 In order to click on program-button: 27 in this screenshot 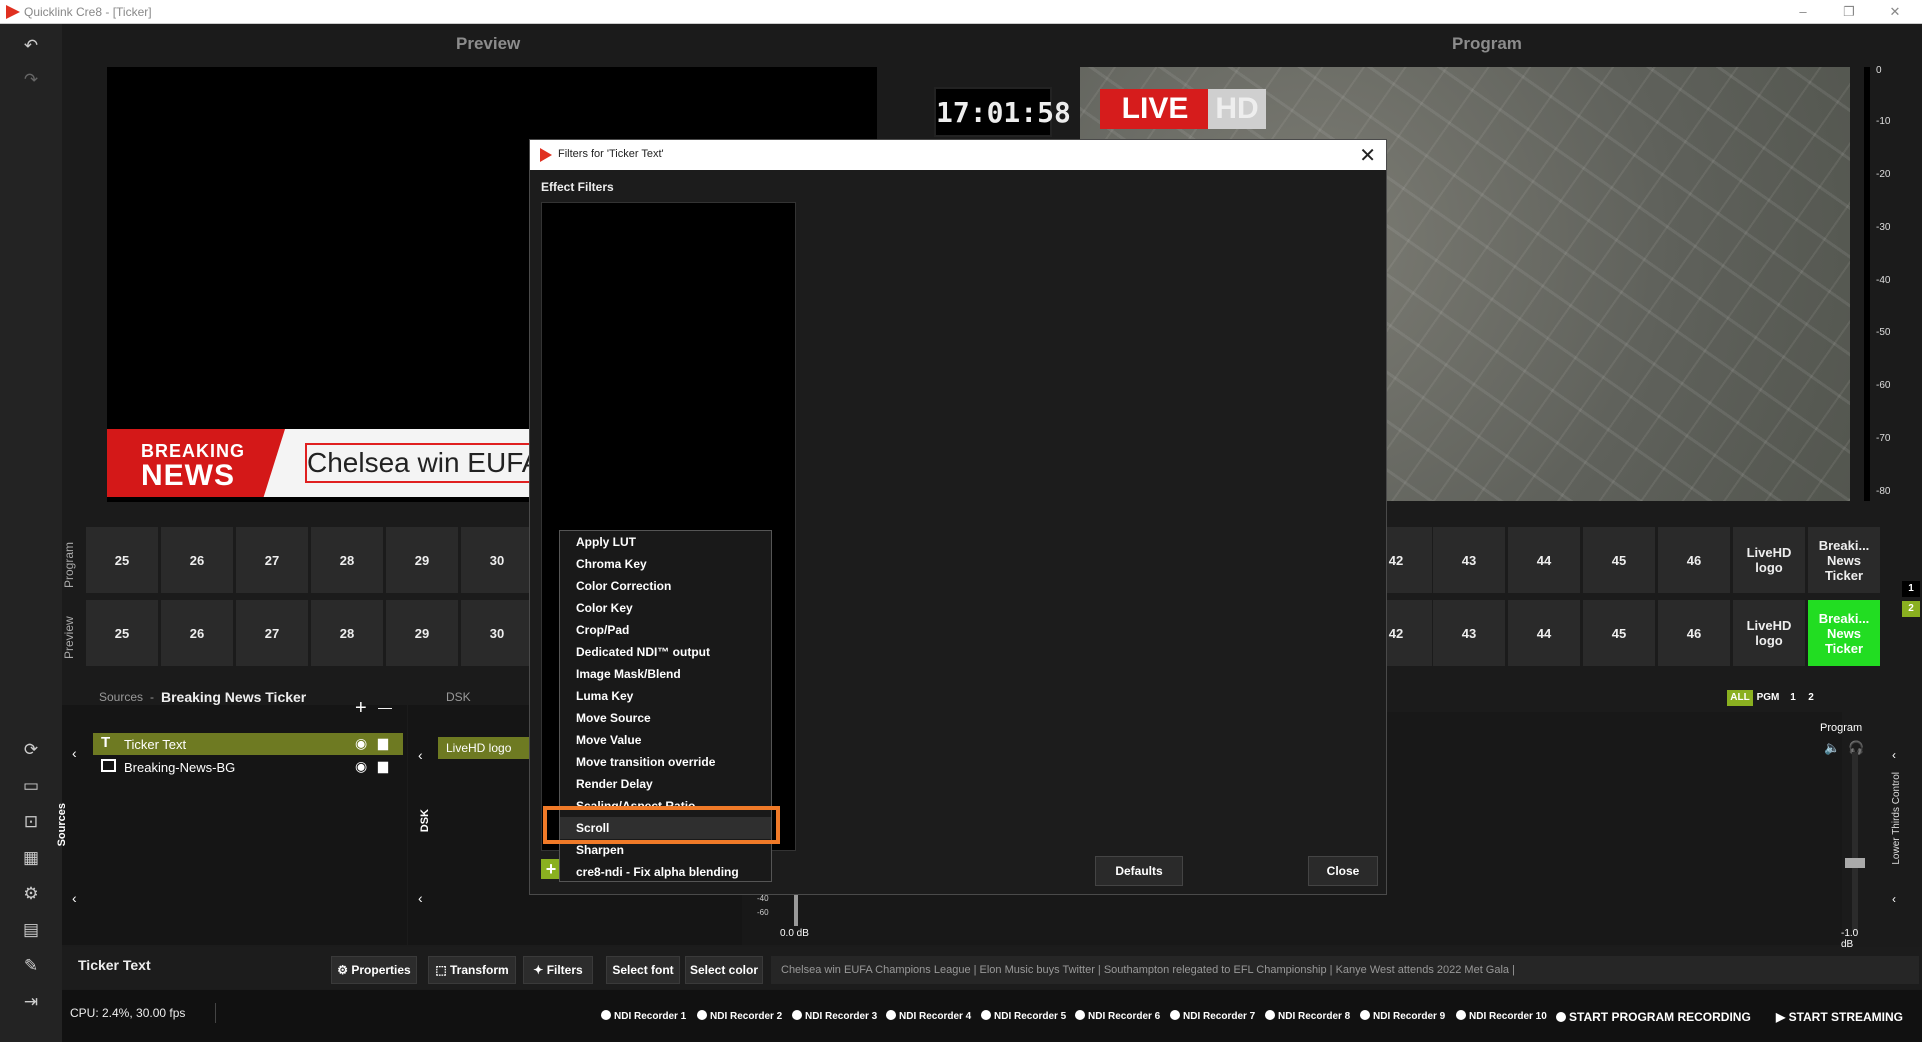, I will do `click(272, 560)`.